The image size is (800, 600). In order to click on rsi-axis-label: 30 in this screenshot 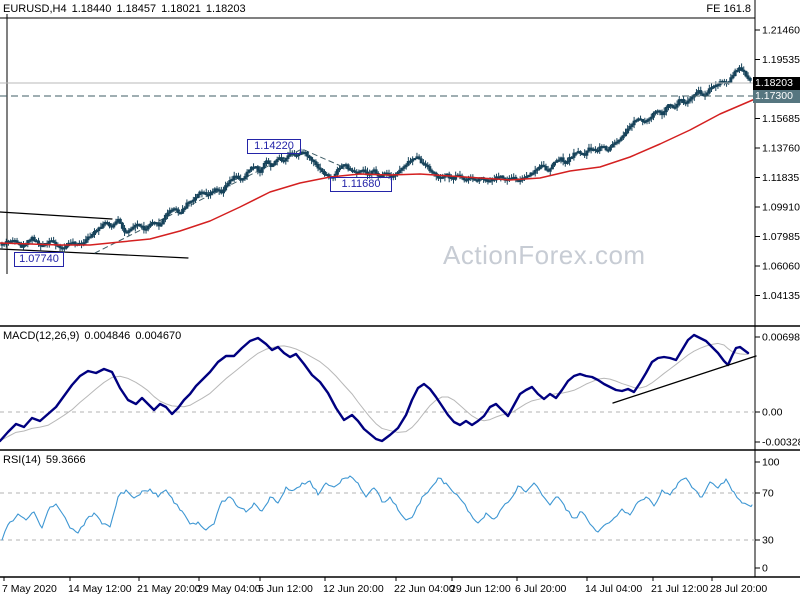, I will do `click(768, 541)`.